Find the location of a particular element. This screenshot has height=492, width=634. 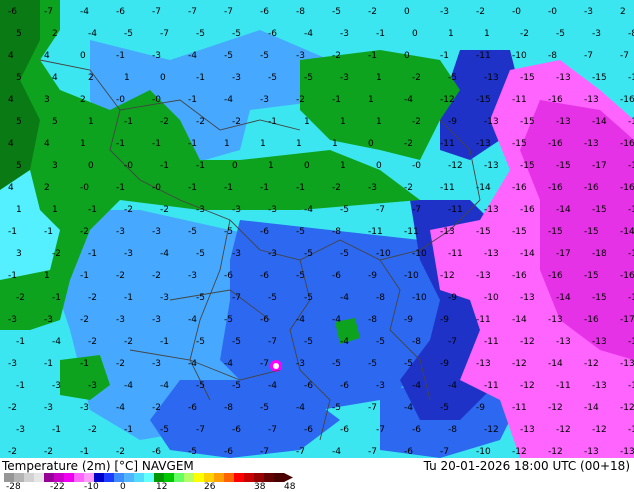

temperature-value: -17 is located at coordinates (627, 320).